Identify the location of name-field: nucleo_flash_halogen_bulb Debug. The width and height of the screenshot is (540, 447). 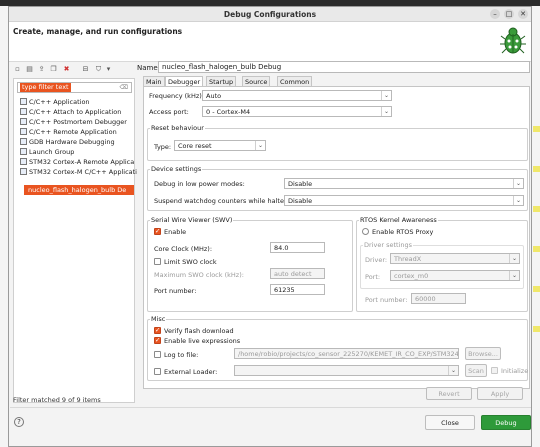
(344, 67).